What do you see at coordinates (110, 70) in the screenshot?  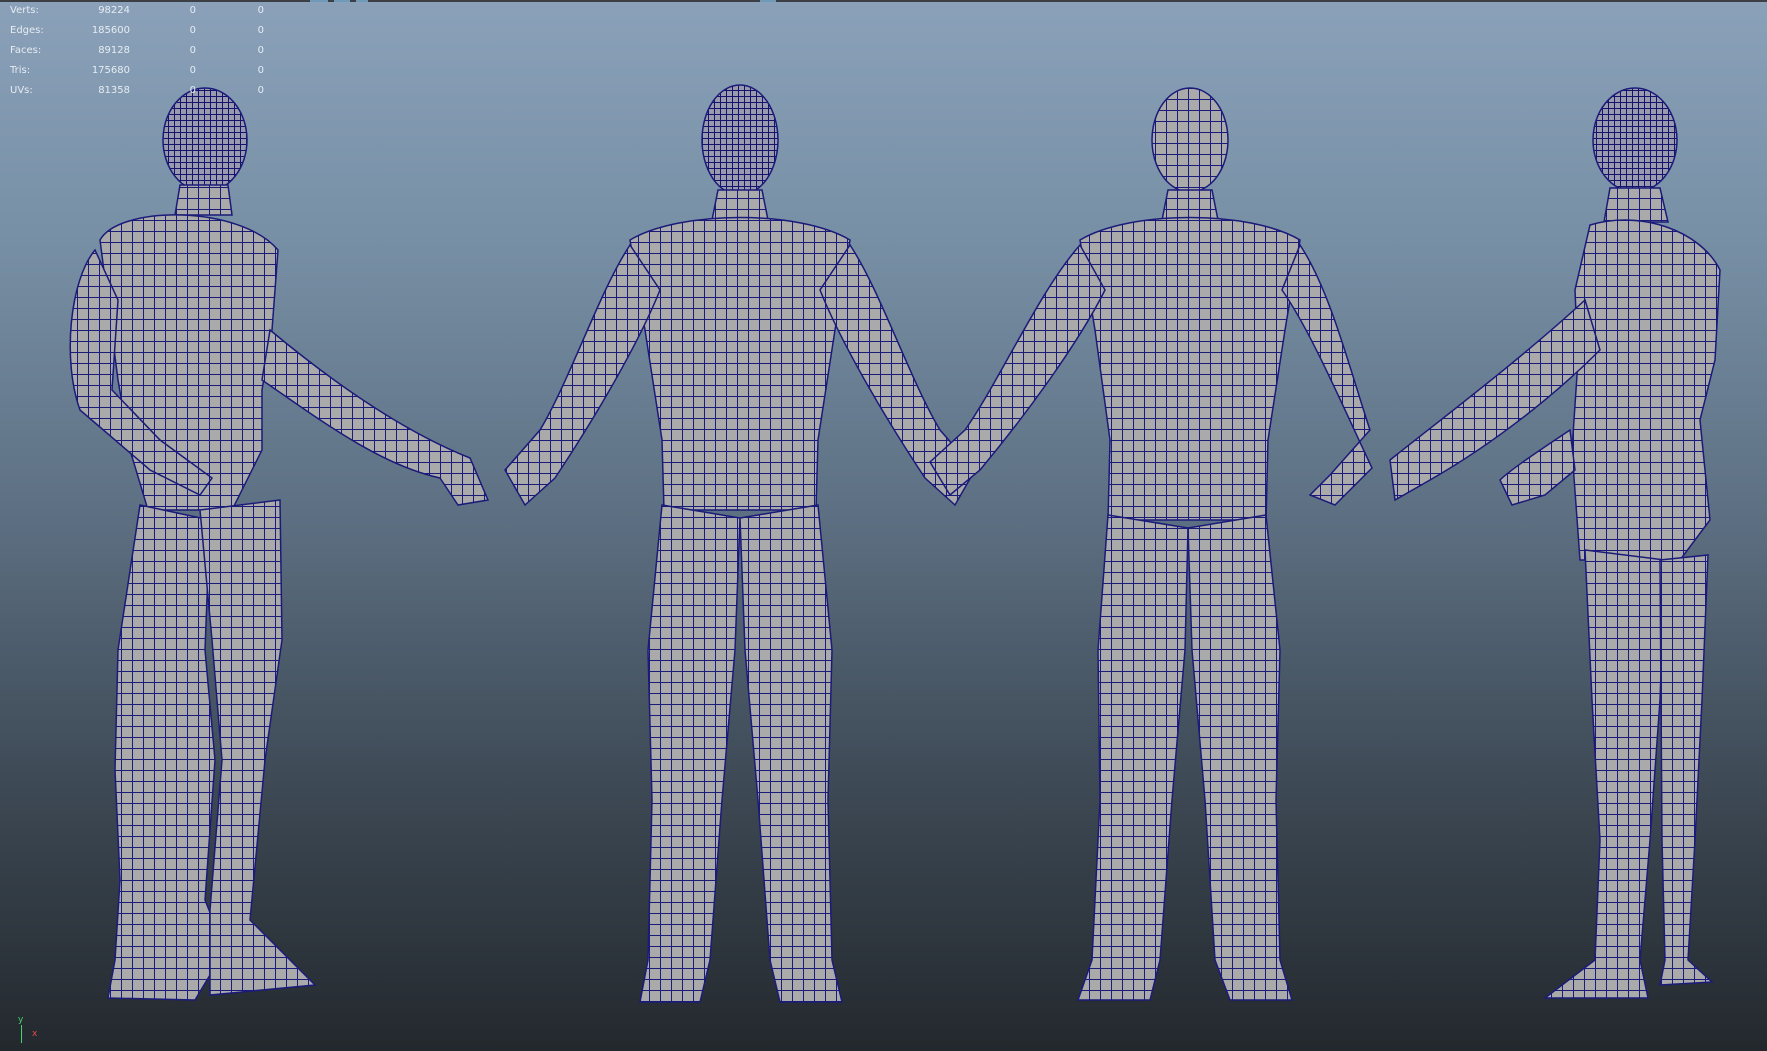 I see `hud-value: 175680` at bounding box center [110, 70].